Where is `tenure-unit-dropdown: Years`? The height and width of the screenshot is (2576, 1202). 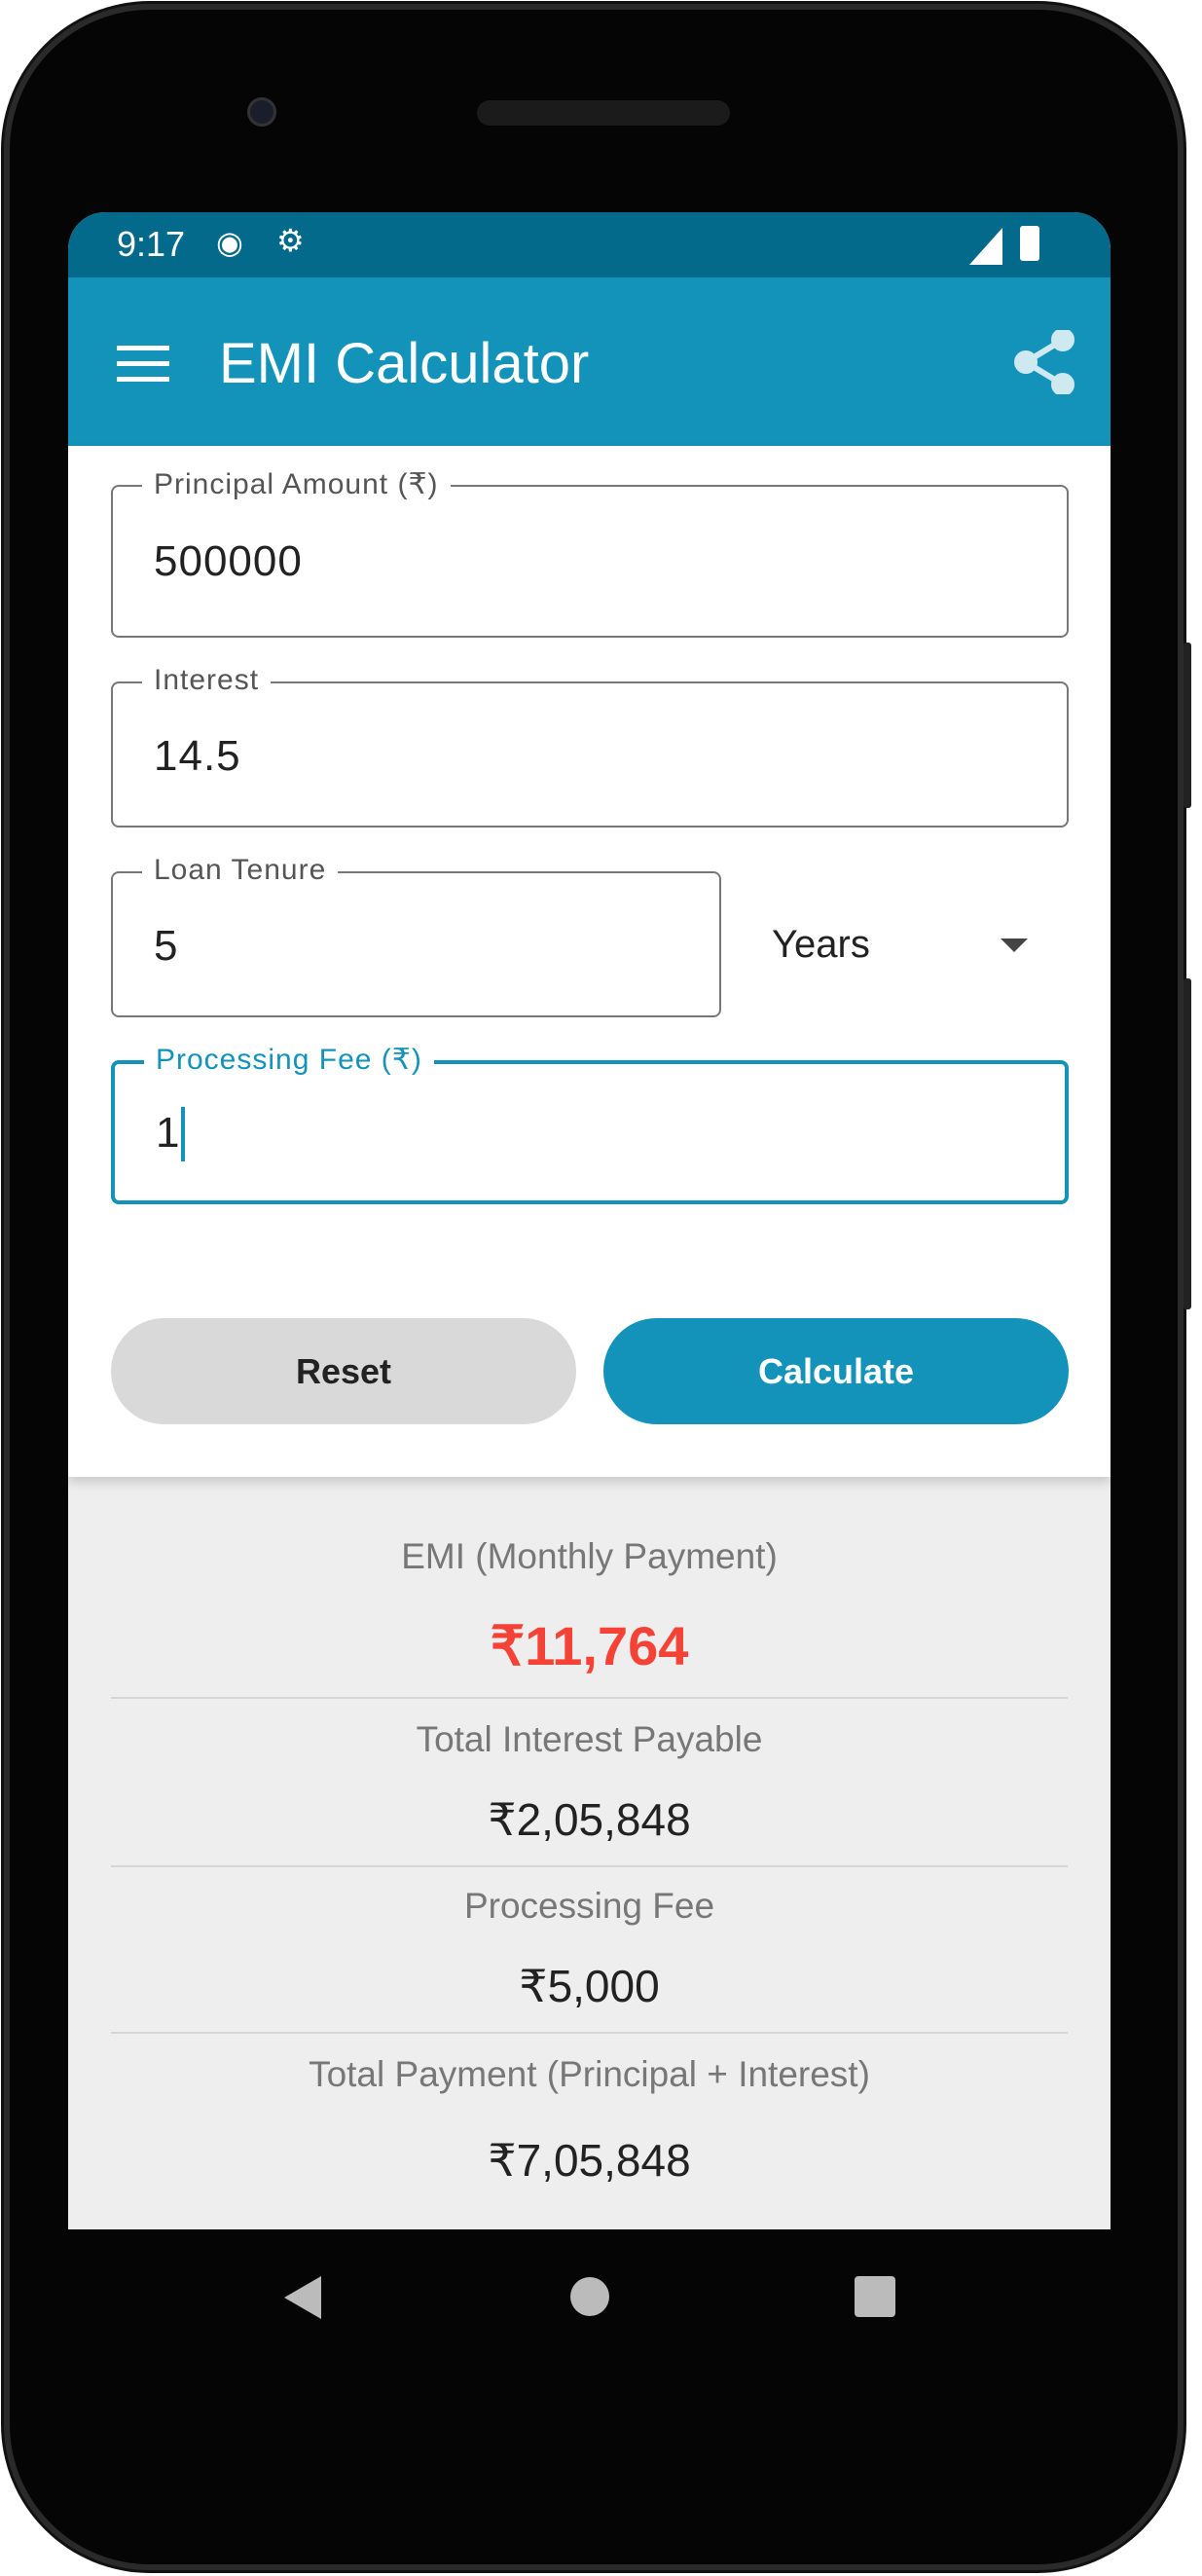 tenure-unit-dropdown: Years is located at coordinates (913, 945).